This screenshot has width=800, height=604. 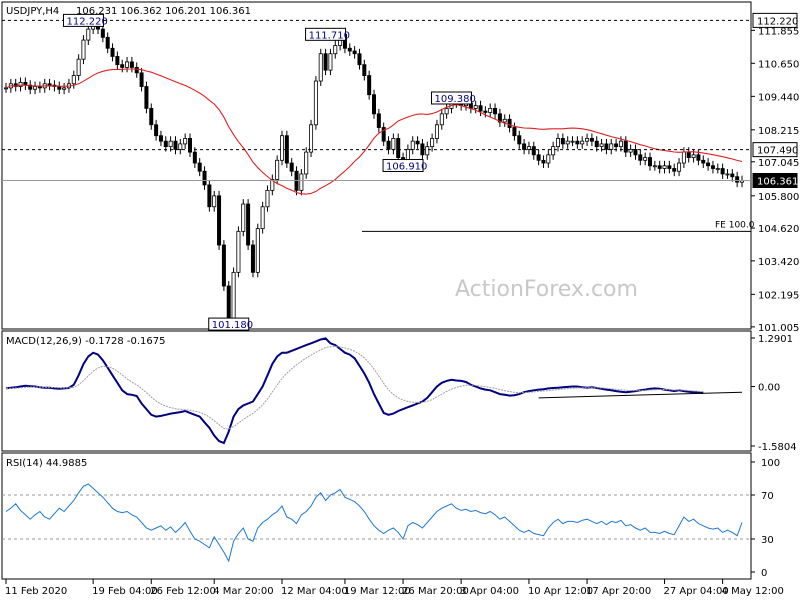 I want to click on x-axis-label: 4 Mar 20:00, so click(x=243, y=591).